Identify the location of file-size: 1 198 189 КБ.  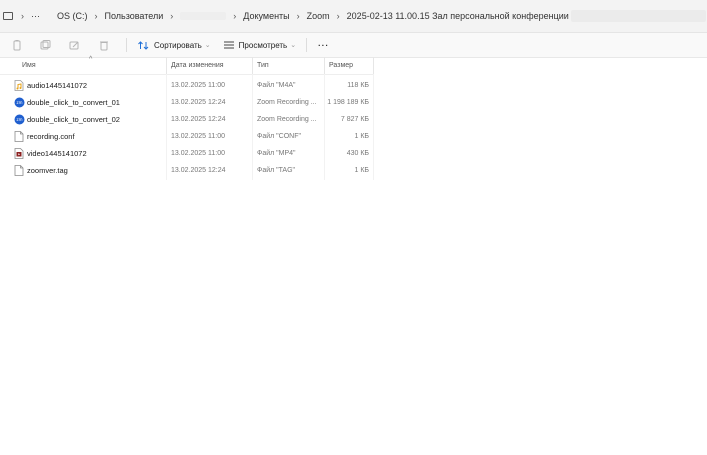
(348, 102).